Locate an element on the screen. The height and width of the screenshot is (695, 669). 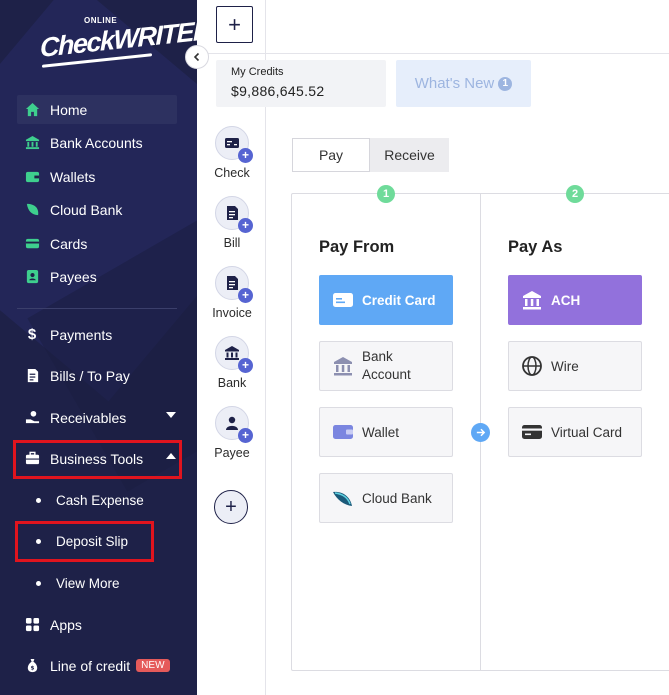
quick-action-bank: + Bank is located at coordinates (232, 363).